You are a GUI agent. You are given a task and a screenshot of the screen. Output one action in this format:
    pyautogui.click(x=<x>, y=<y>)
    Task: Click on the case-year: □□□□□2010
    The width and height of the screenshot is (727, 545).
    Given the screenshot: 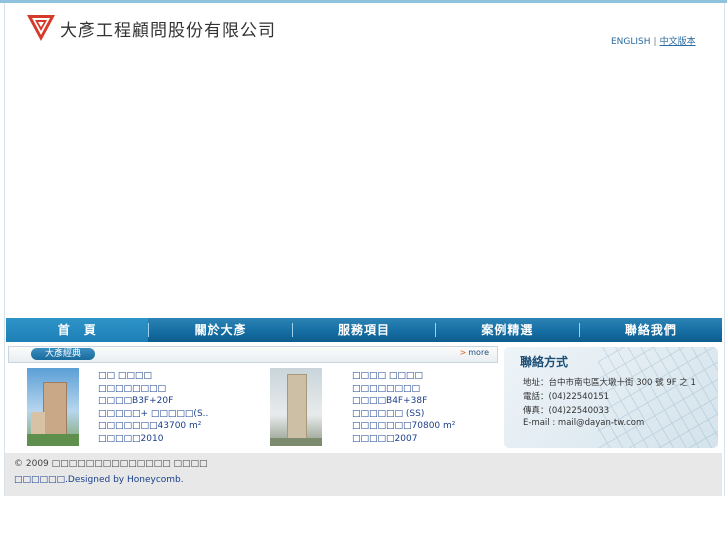 What is the action you would take?
    pyautogui.click(x=131, y=438)
    